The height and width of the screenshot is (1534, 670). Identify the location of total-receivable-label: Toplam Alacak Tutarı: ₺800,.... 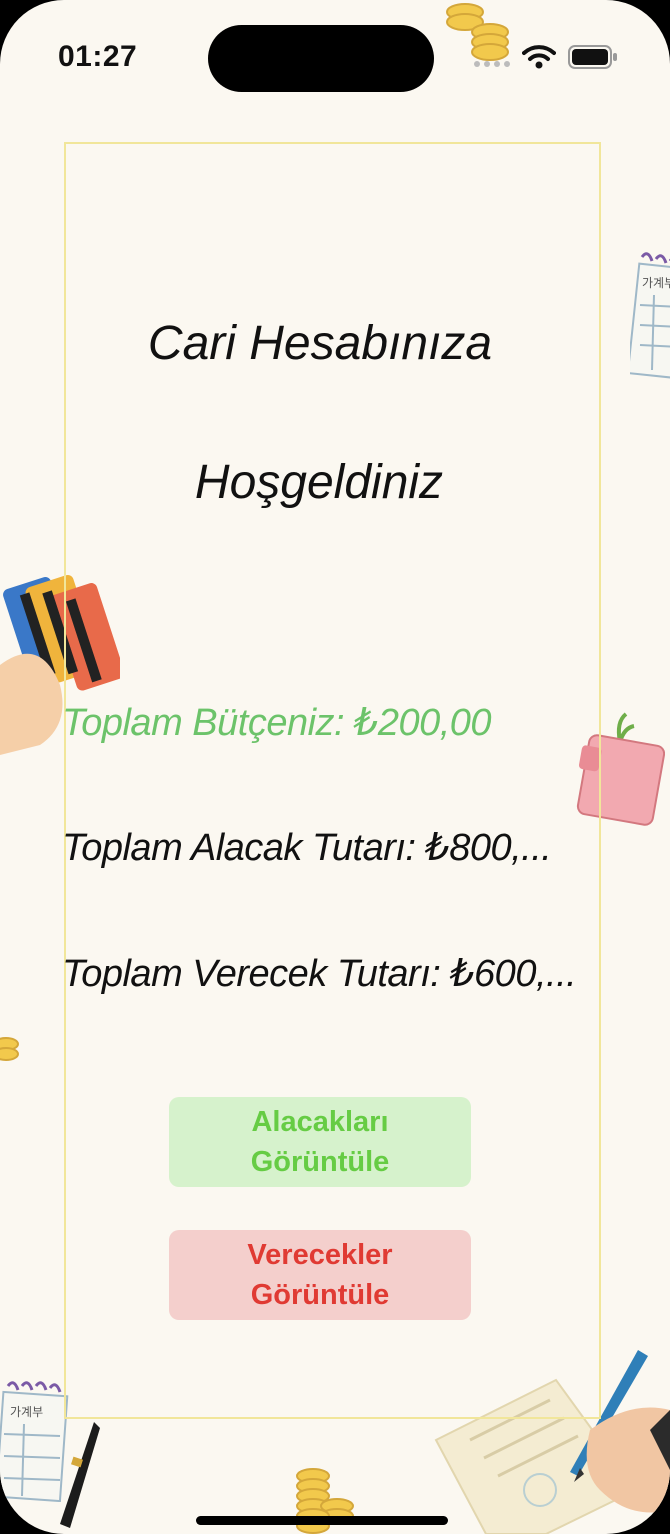
(307, 848).